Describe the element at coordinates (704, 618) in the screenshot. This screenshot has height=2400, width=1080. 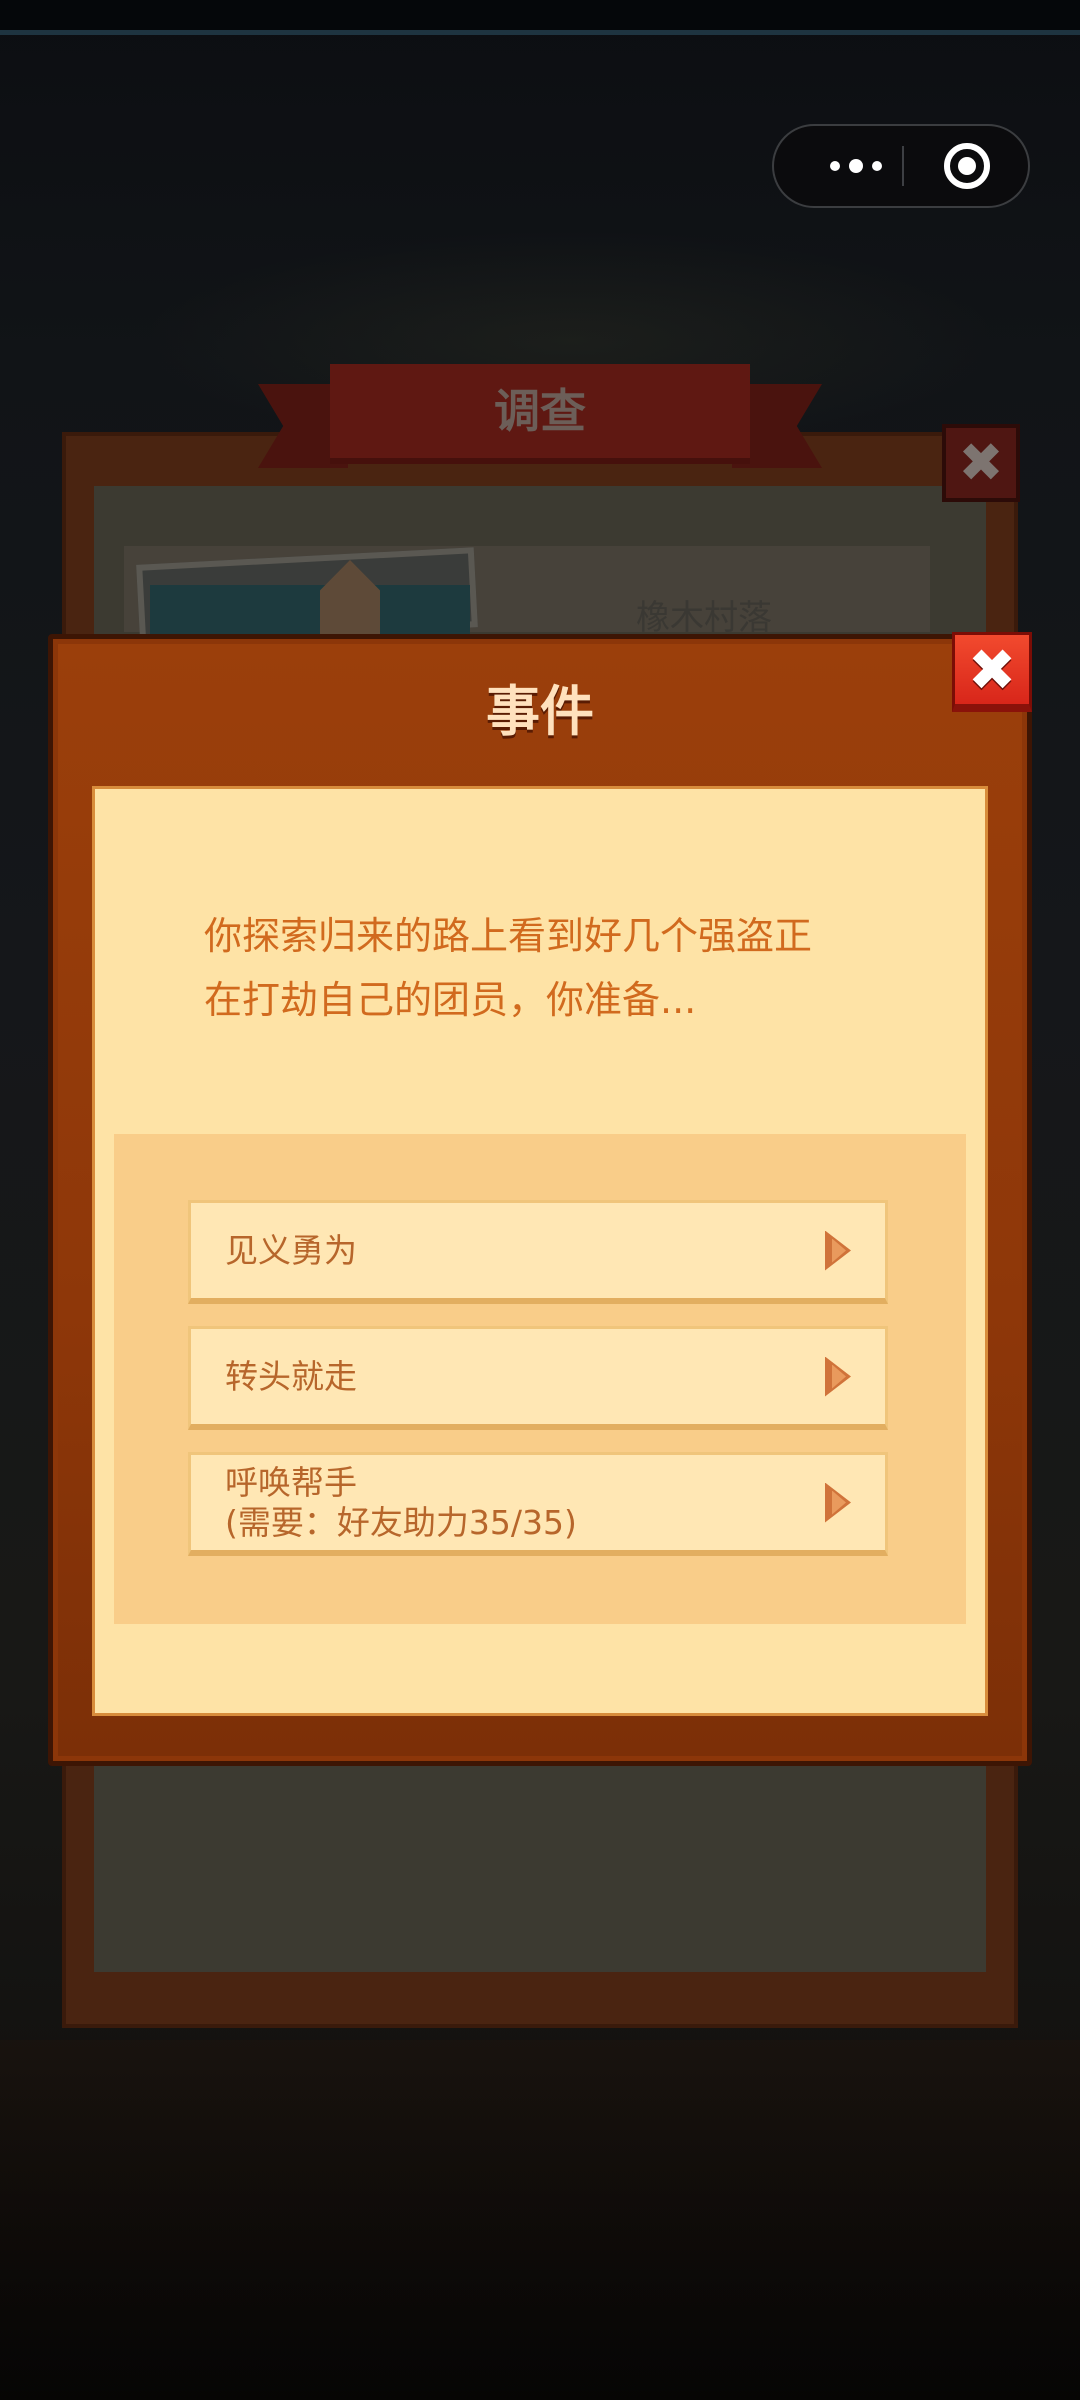
I see `background-village-name: 橡木村落` at that location.